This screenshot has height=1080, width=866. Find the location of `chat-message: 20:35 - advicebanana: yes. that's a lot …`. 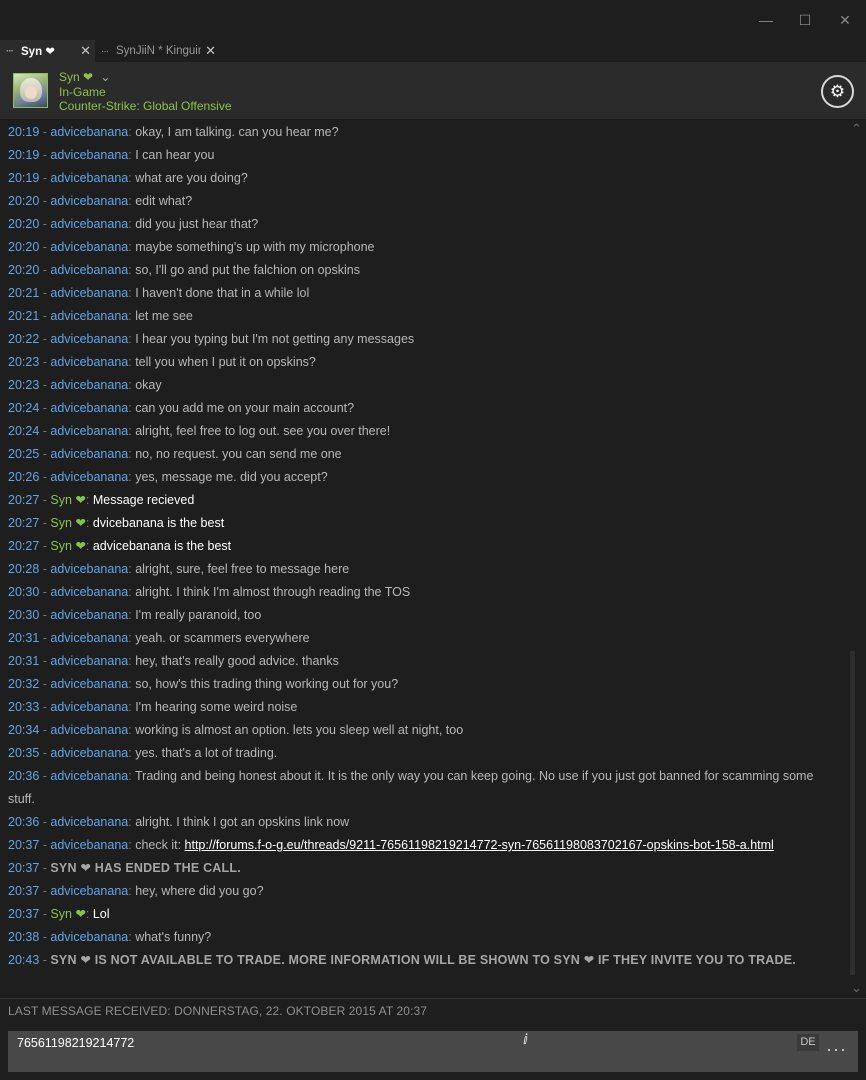

chat-message: 20:35 - advicebanana: yes. that's a lot … is located at coordinates (424, 753).